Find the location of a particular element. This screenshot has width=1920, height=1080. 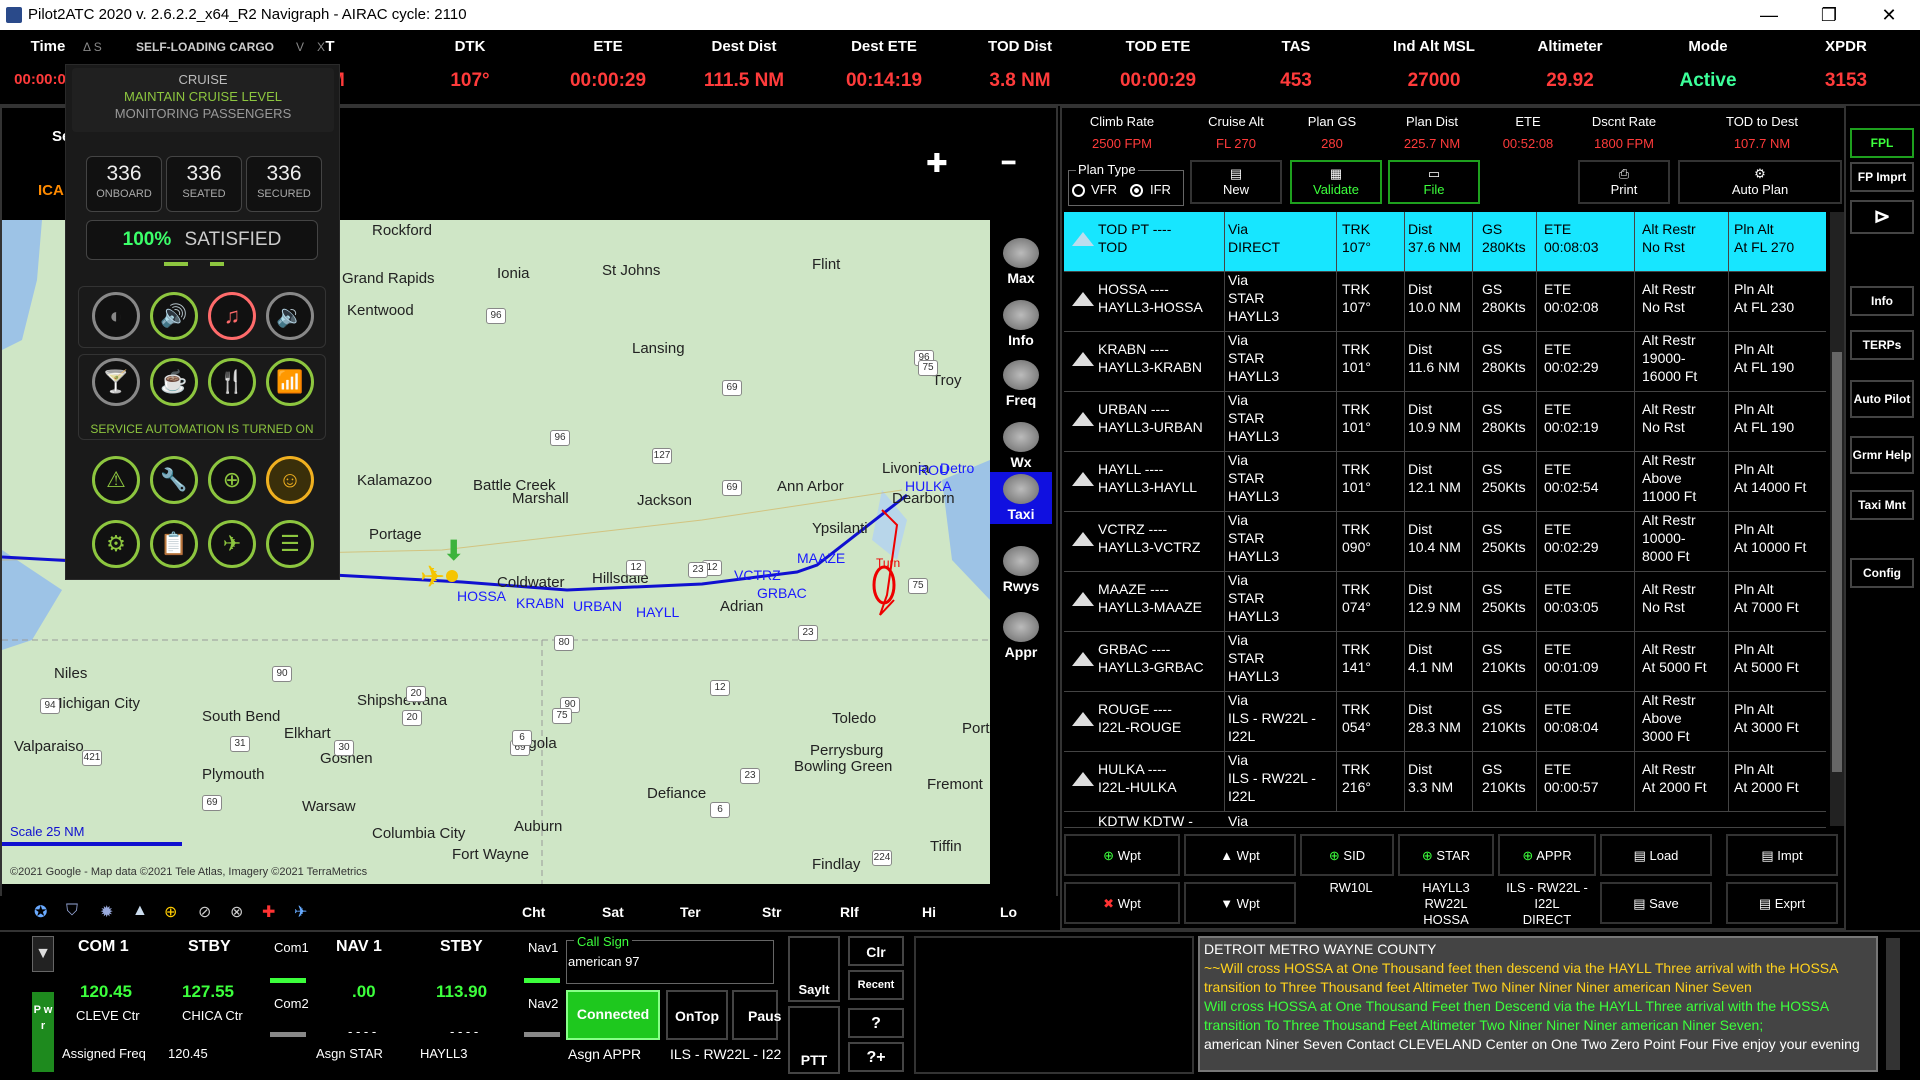

ifr-radio is located at coordinates (1136, 190).